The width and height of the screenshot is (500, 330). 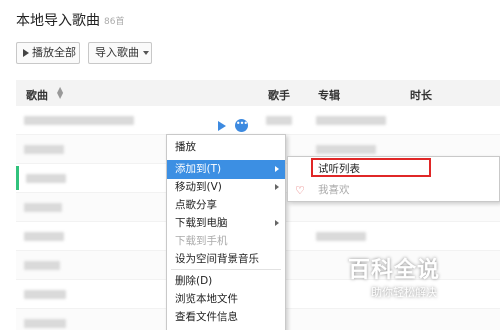 I want to click on menu-item-download-phone: 下载到手机, so click(x=226, y=241).